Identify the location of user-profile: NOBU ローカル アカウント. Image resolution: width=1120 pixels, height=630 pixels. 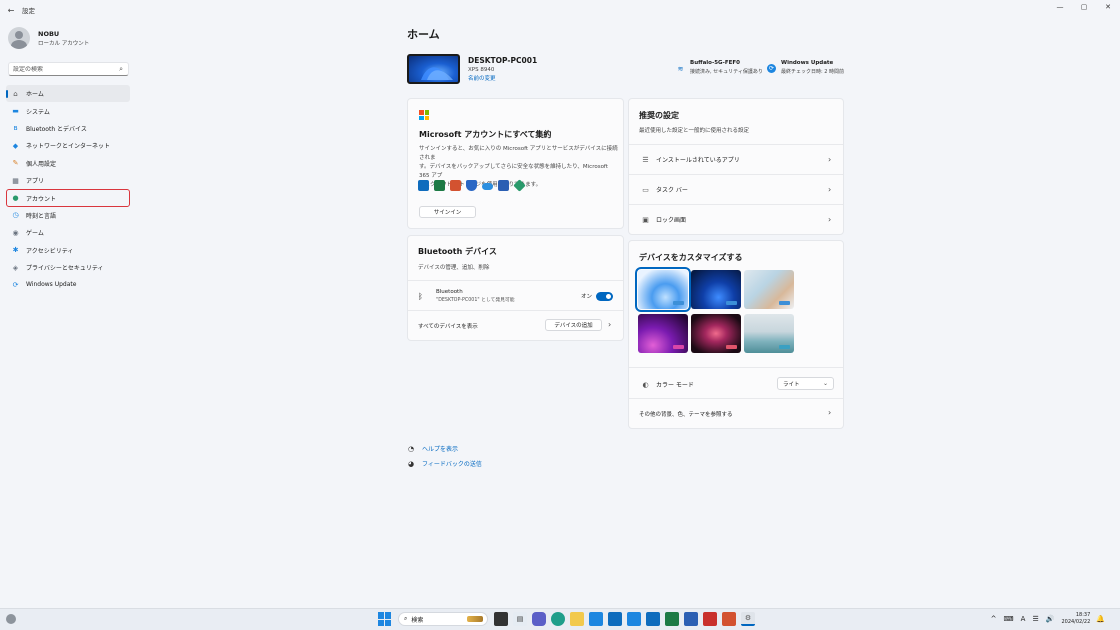
(48, 38).